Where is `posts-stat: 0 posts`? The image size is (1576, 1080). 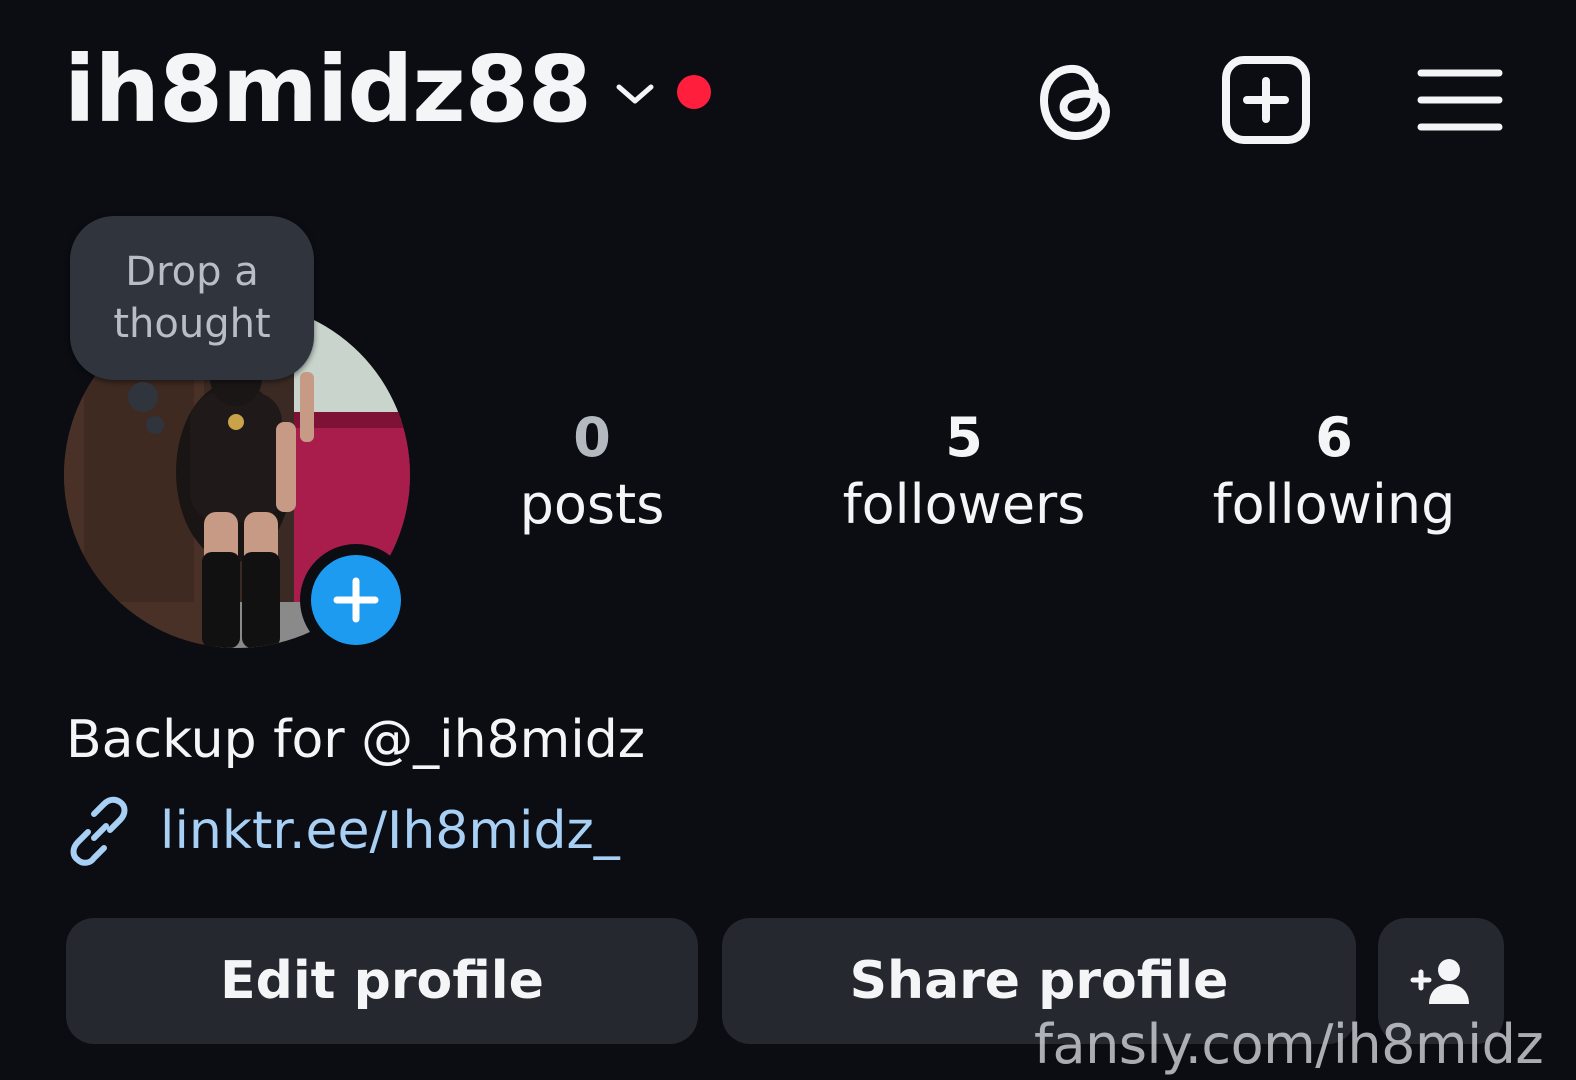
posts-stat: 0 posts is located at coordinates (592, 473).